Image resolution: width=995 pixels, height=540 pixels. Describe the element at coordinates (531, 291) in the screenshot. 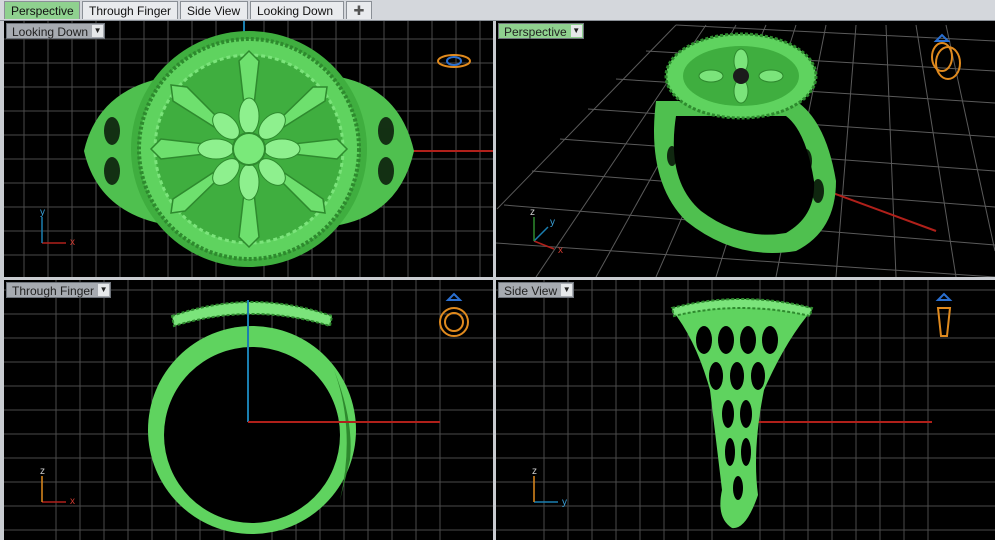

I see `viewport-title: Side View` at that location.